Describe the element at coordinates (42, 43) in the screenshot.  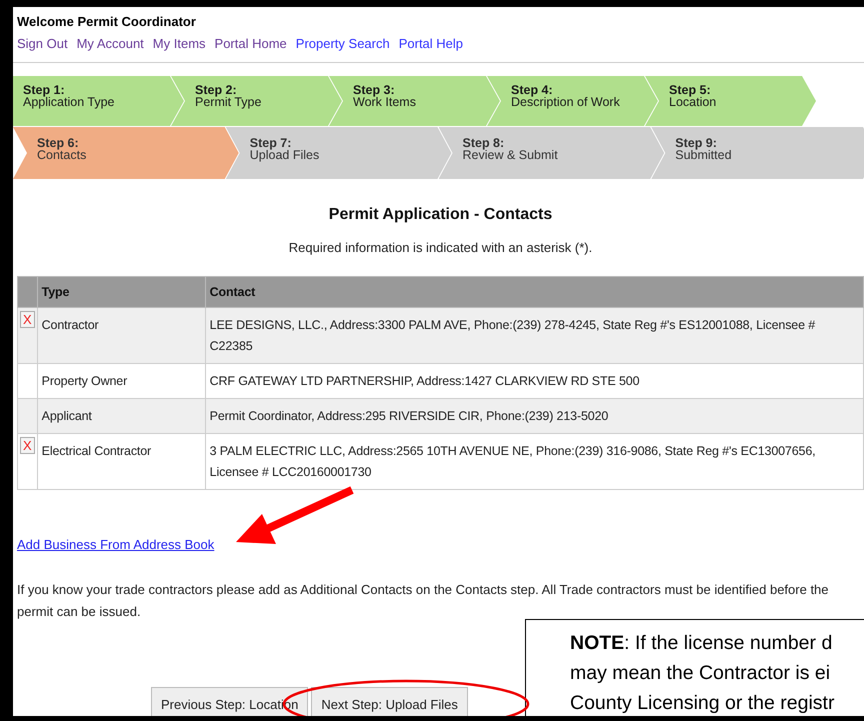
I see `nav-link: Sign Out` at that location.